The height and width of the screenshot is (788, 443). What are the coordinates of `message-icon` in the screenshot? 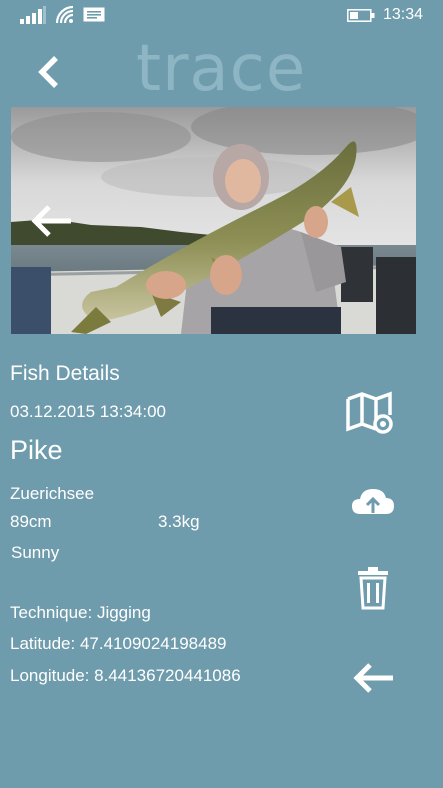 It's located at (94, 14).